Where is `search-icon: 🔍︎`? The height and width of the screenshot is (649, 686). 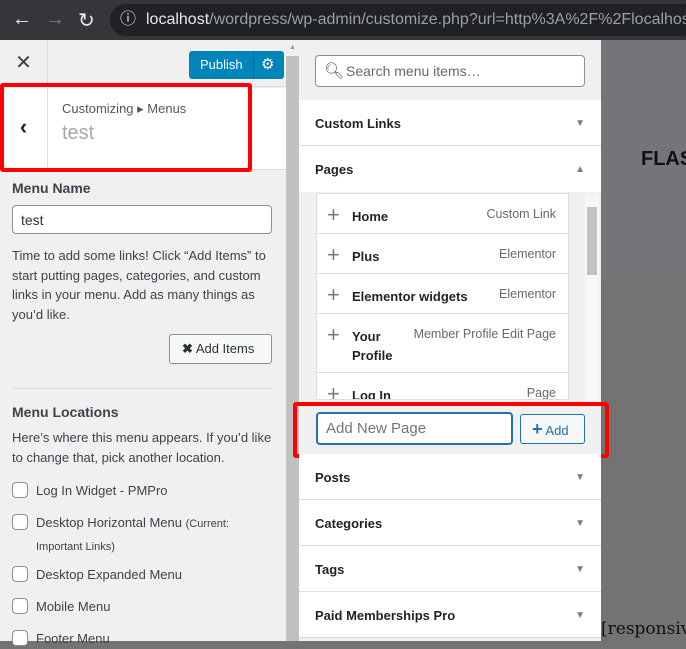
search-icon: 🔍︎ is located at coordinates (334, 71).